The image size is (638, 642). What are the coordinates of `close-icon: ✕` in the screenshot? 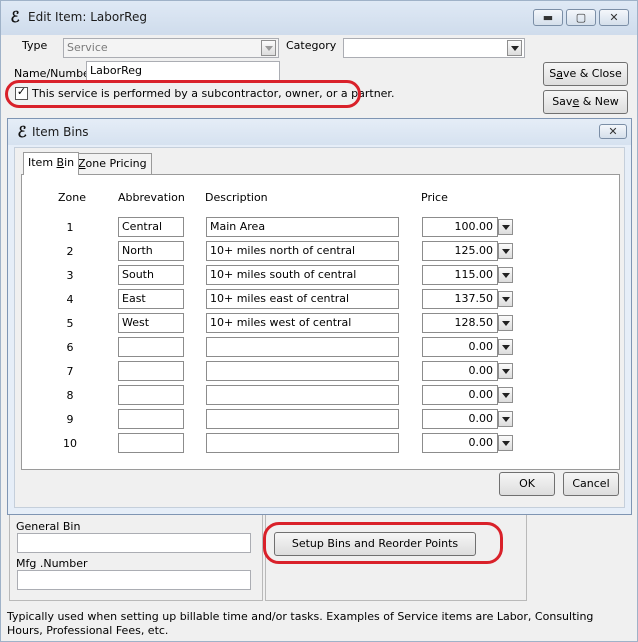 It's located at (614, 17).